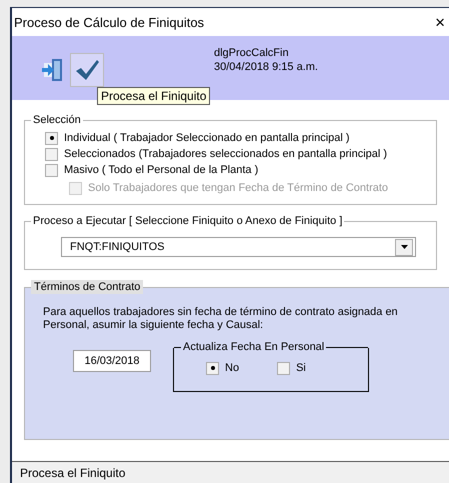 This screenshot has height=483, width=449. What do you see at coordinates (301, 368) in the screenshot?
I see `option-label: Si` at bounding box center [301, 368].